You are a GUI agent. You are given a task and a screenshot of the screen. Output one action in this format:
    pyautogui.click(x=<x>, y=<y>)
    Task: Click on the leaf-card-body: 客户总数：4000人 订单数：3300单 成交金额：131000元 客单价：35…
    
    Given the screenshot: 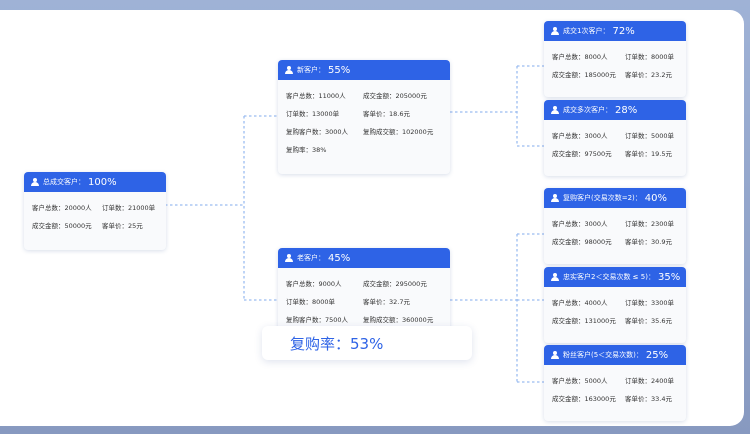 What is the action you would take?
    pyautogui.click(x=615, y=308)
    